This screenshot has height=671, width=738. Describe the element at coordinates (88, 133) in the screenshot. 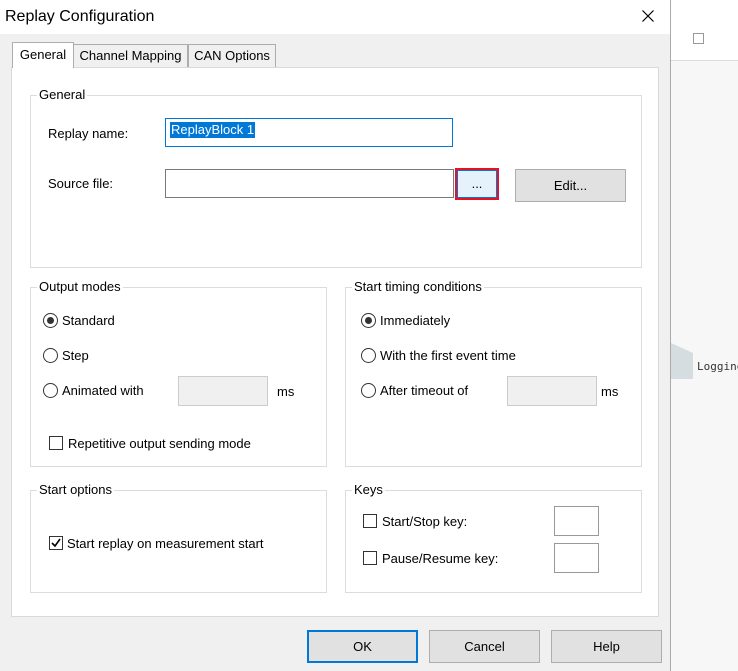

I see `replay-name-label: Replay name:` at that location.